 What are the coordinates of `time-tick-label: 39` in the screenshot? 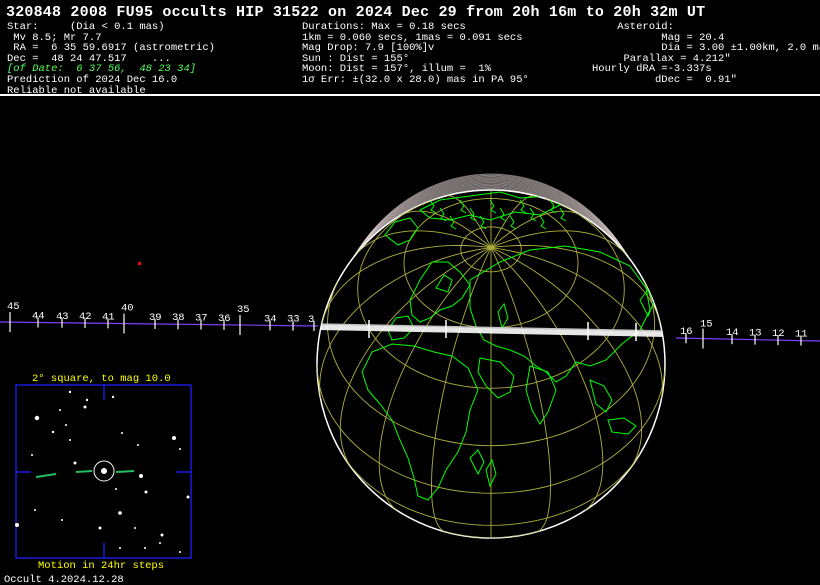 It's located at (155, 318).